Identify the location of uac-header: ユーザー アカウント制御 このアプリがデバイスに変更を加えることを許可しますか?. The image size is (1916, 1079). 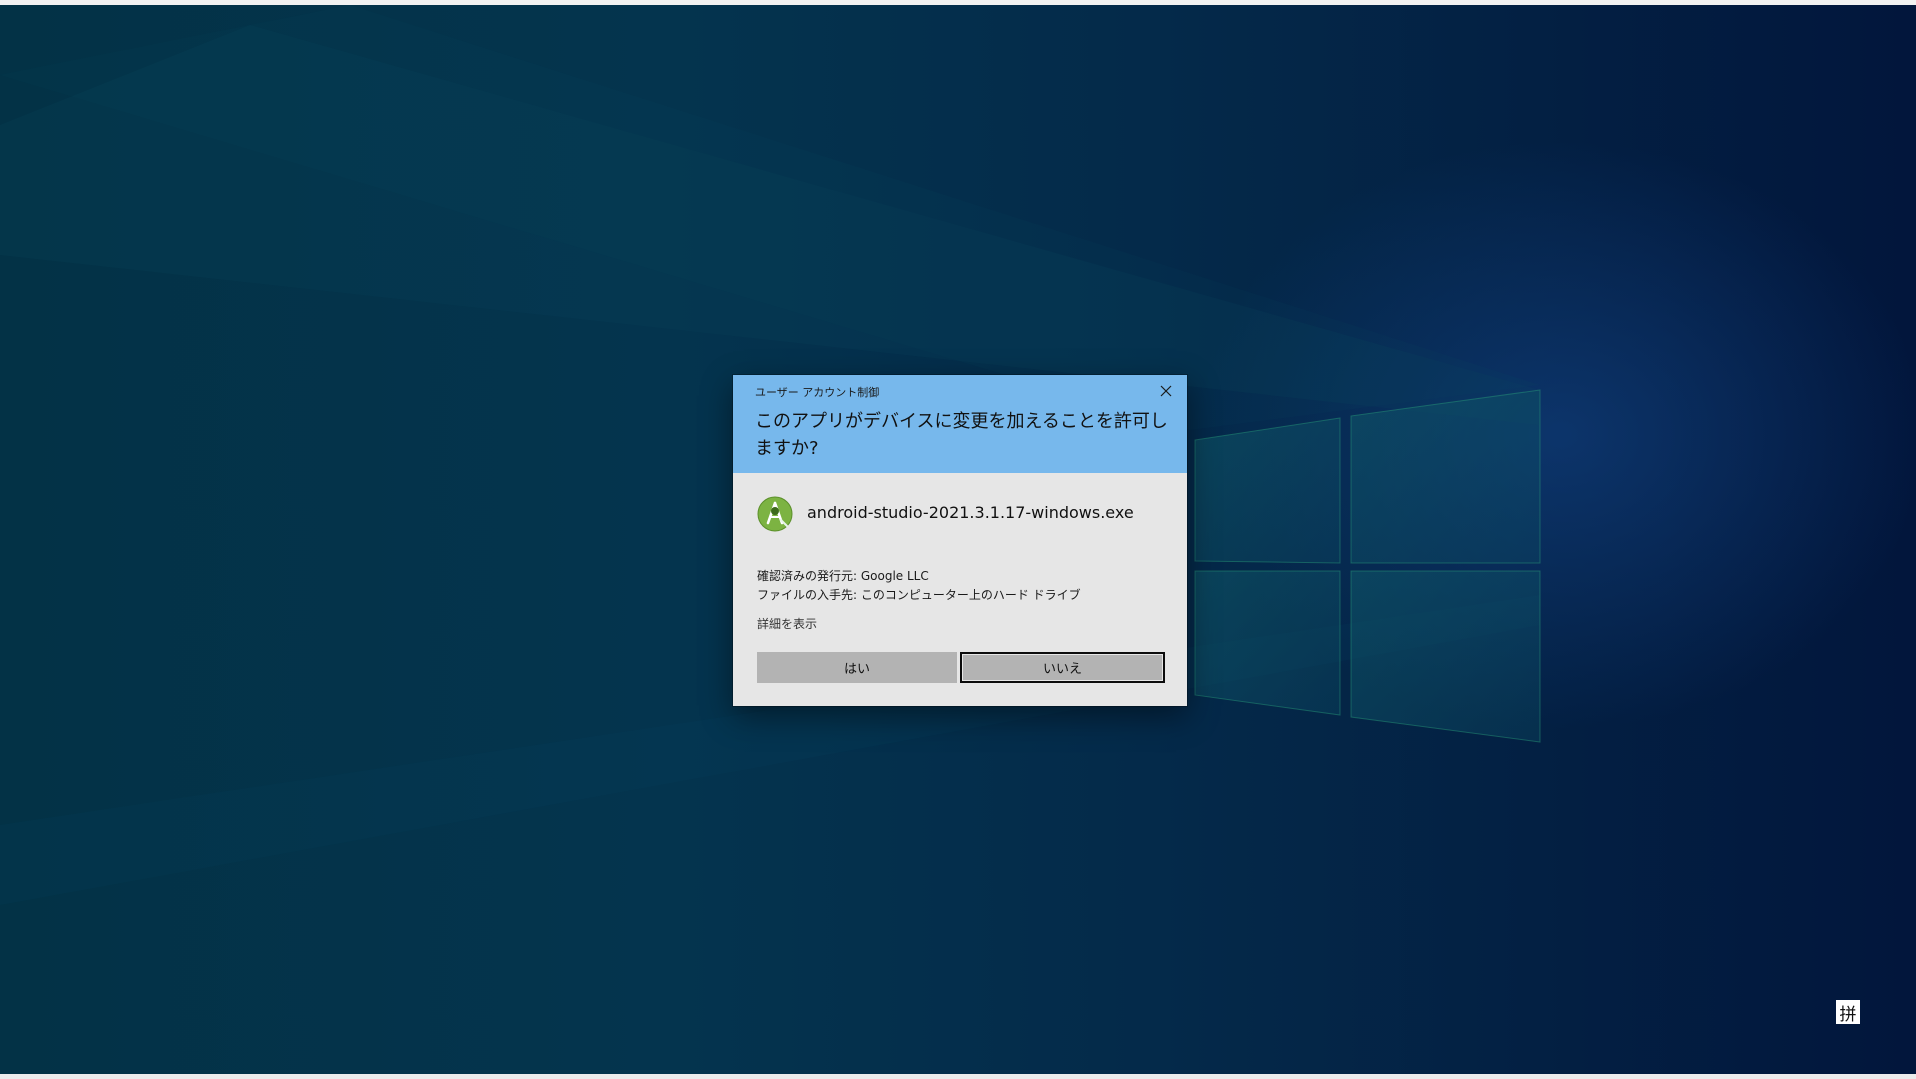
(960, 424).